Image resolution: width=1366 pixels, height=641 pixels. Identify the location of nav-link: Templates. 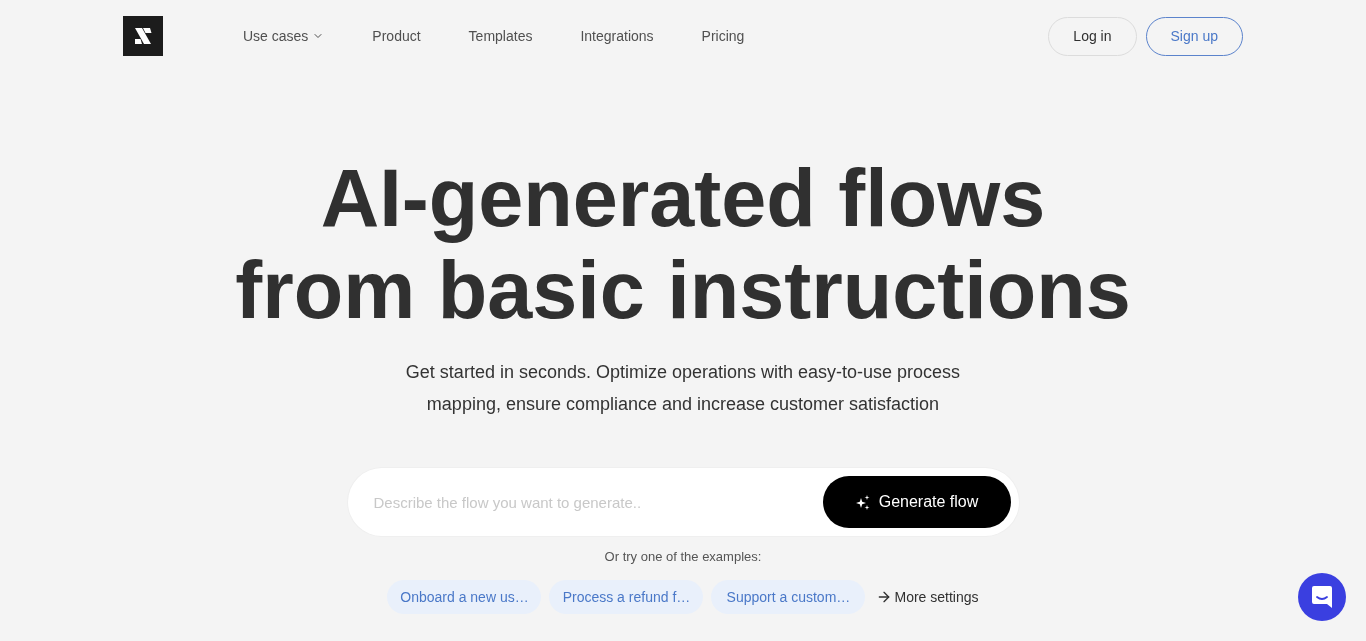
(500, 36).